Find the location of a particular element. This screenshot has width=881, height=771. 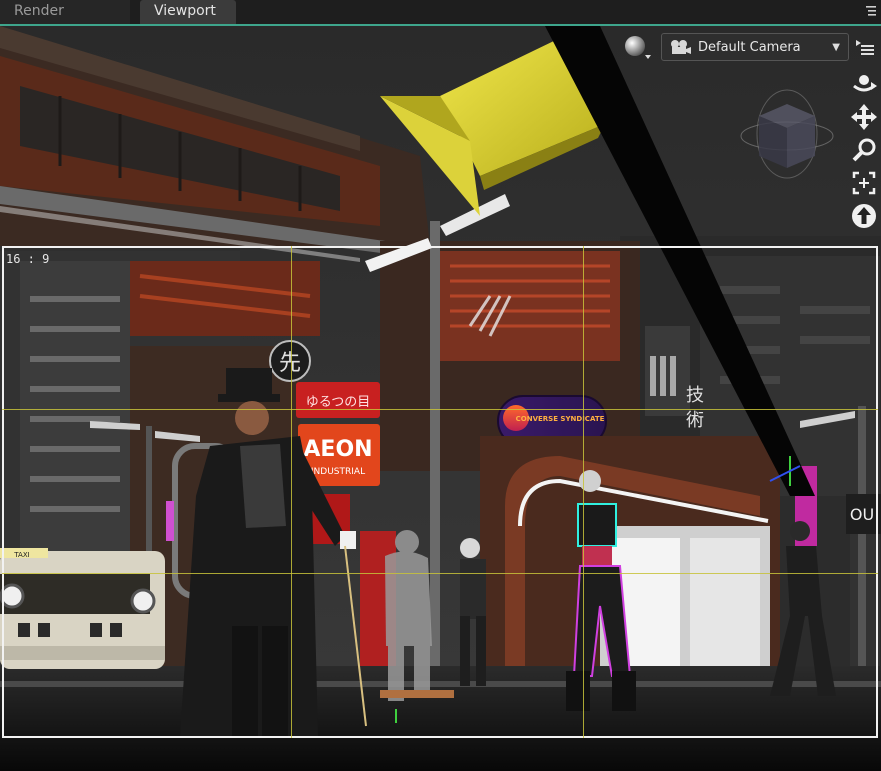

drawstyle-button is located at coordinates (638, 47).